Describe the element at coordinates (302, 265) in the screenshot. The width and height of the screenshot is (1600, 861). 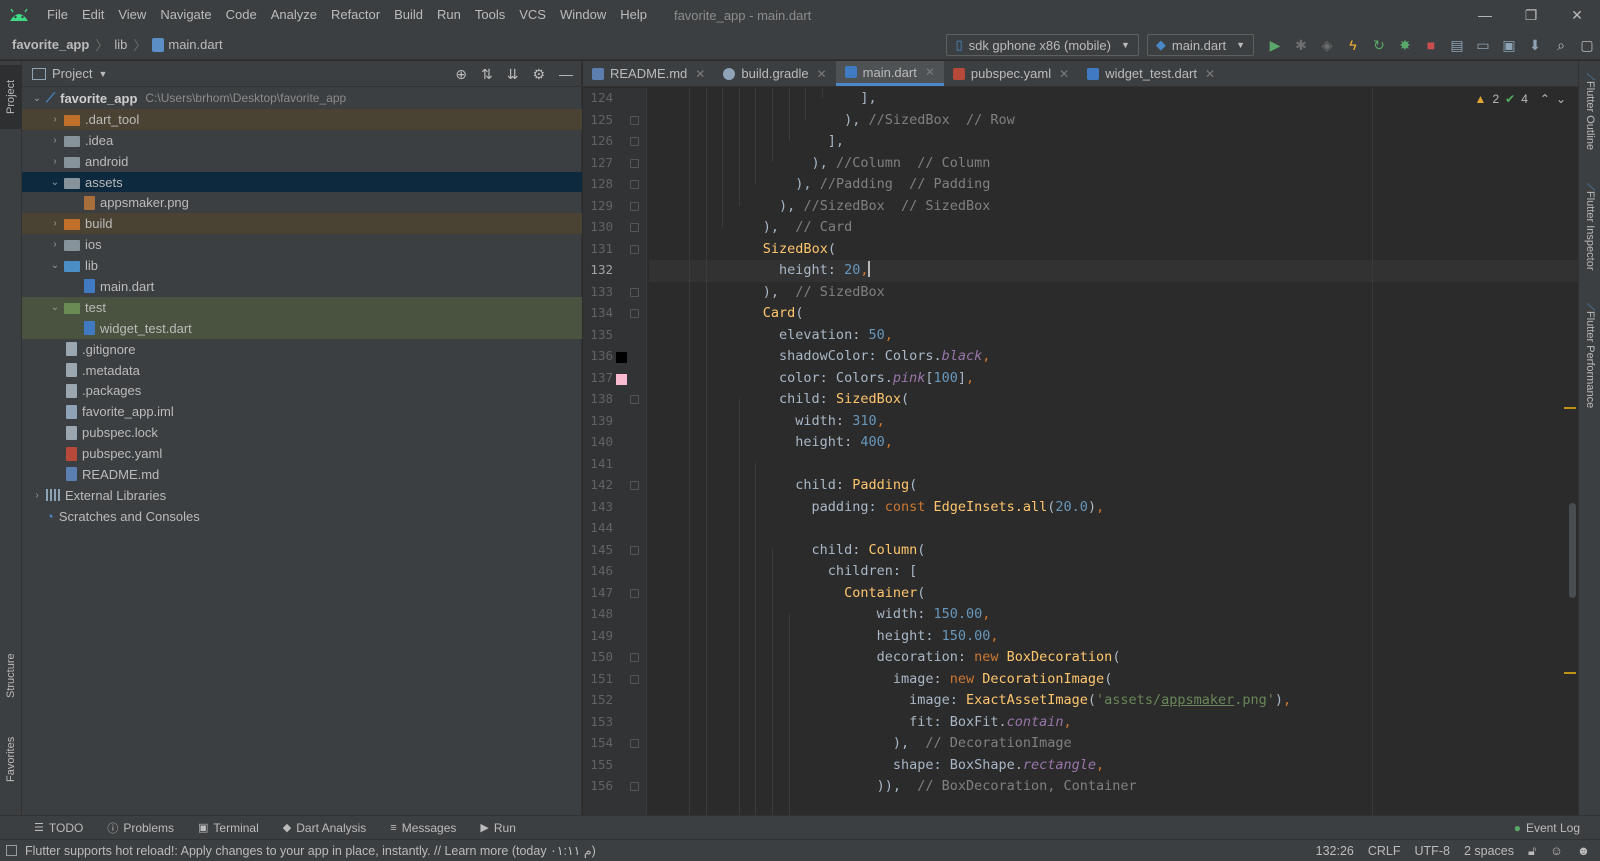
I see `tree-item-lib: ⌄ lib` at that location.